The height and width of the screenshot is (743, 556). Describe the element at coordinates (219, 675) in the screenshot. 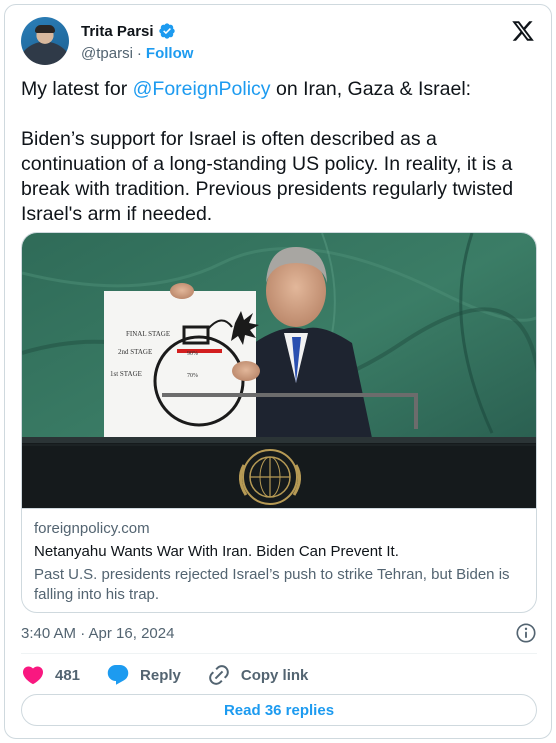

I see `link-icon` at that location.